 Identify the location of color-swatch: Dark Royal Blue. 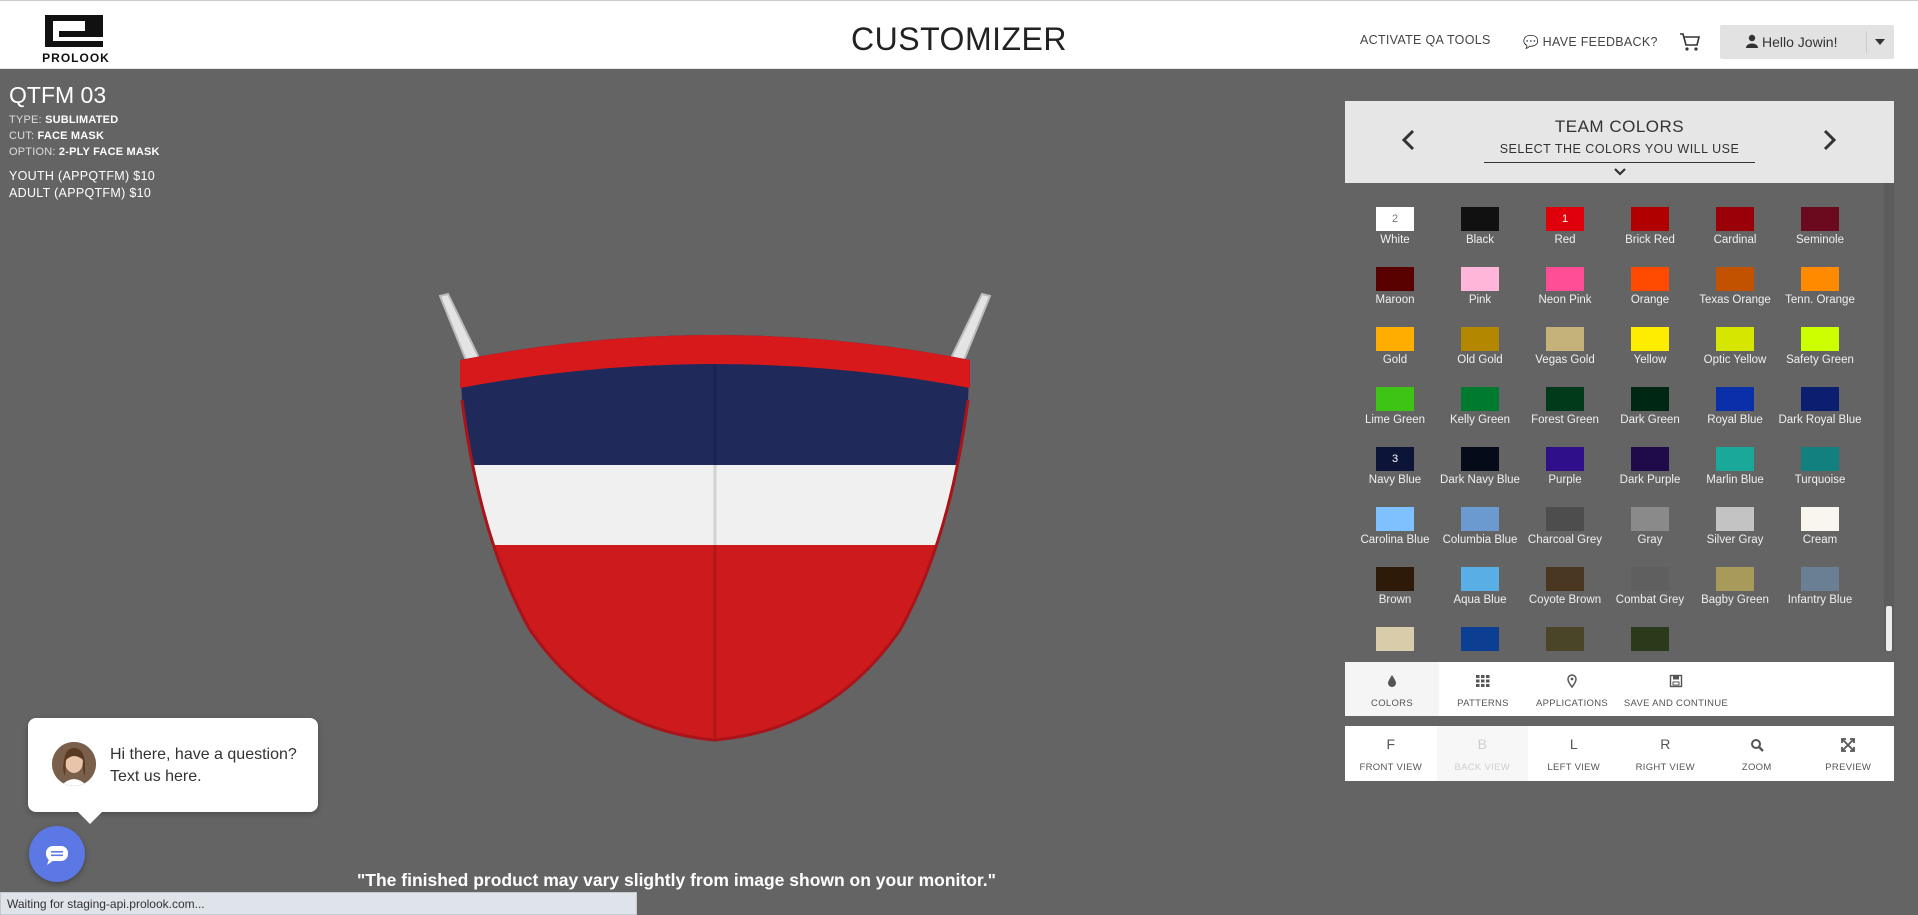
(1820, 417).